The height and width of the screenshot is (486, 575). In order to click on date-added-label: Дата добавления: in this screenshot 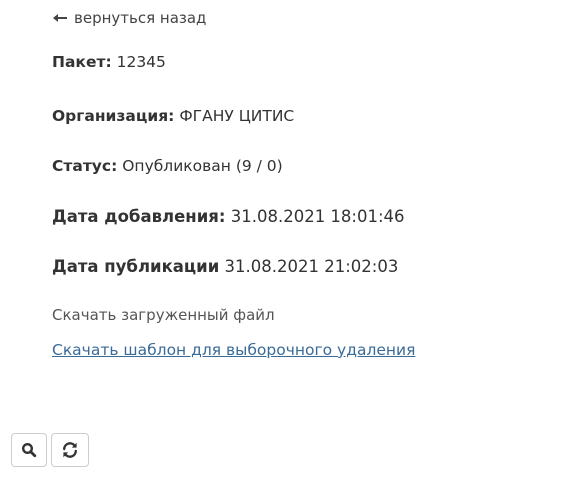, I will do `click(139, 216)`.